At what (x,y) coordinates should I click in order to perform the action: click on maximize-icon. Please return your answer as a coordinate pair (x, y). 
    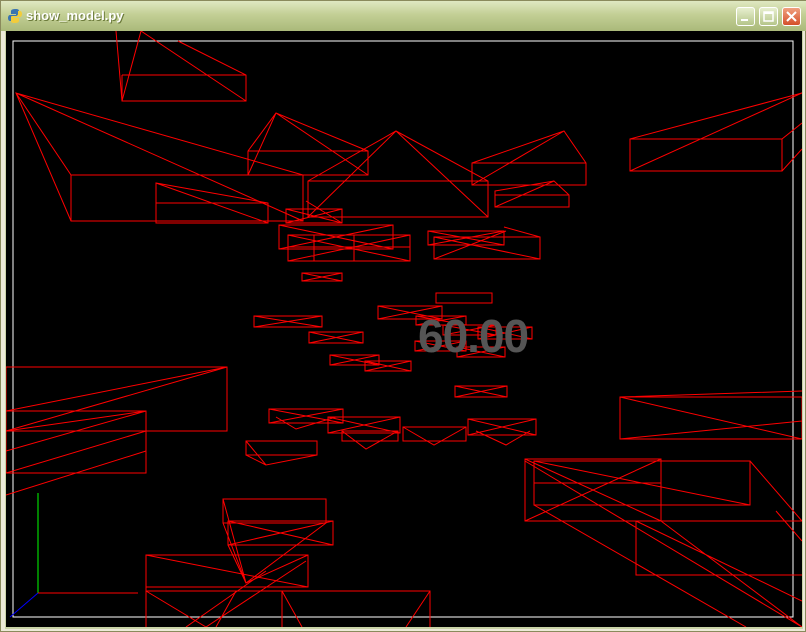
    Looking at the image, I should click on (768, 16).